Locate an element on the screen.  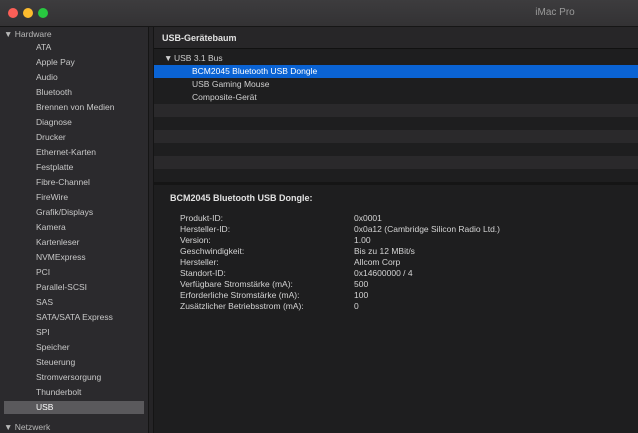
close-window-button is located at coordinates (13, 13).